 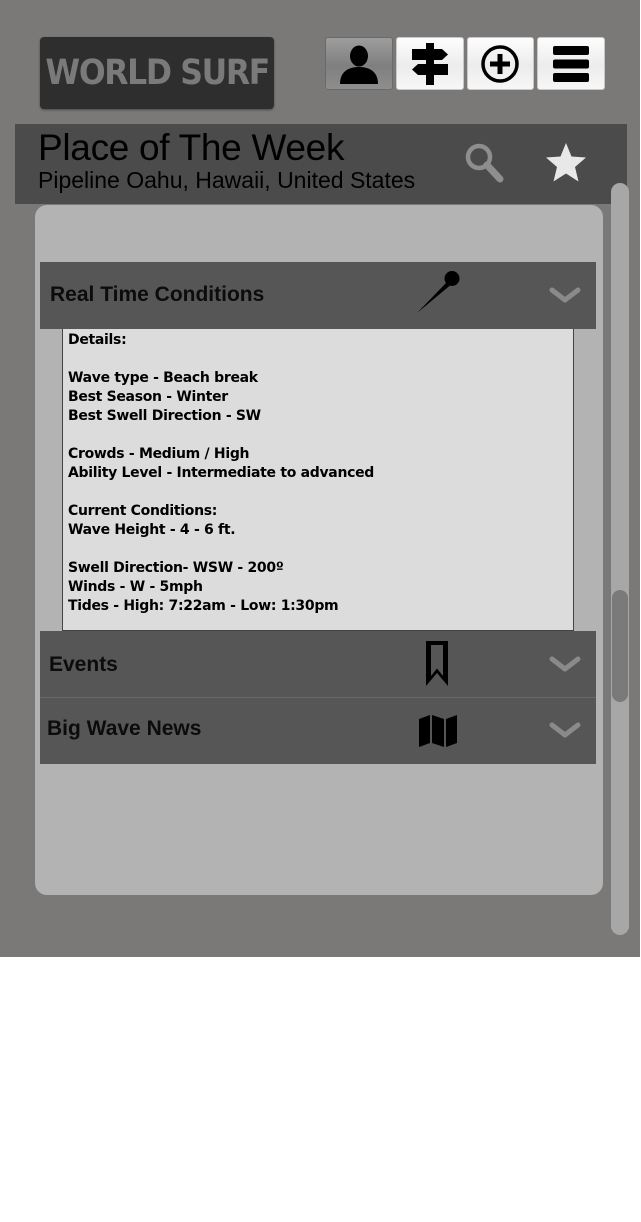 I want to click on detail-line: Swell Direction- WSW - 200º, so click(x=176, y=568).